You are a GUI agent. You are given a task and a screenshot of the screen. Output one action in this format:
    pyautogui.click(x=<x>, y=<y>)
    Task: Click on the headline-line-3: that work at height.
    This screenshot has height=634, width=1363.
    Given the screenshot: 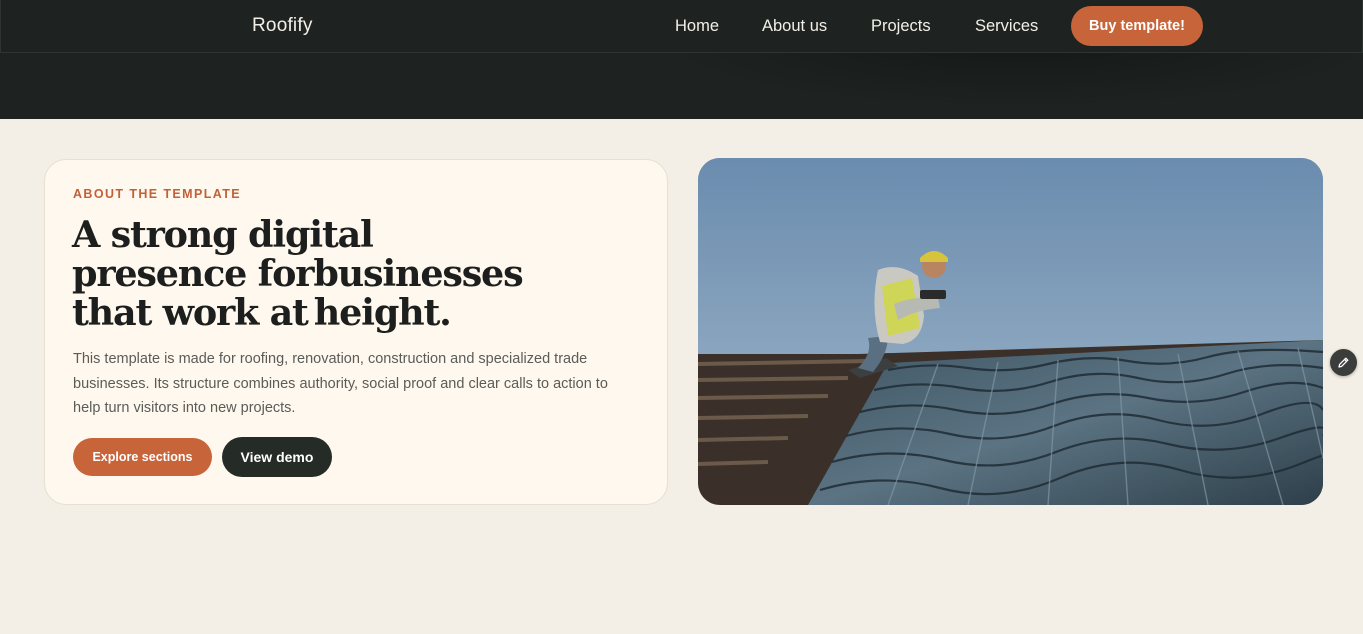 What is the action you would take?
    pyautogui.click(x=262, y=312)
    